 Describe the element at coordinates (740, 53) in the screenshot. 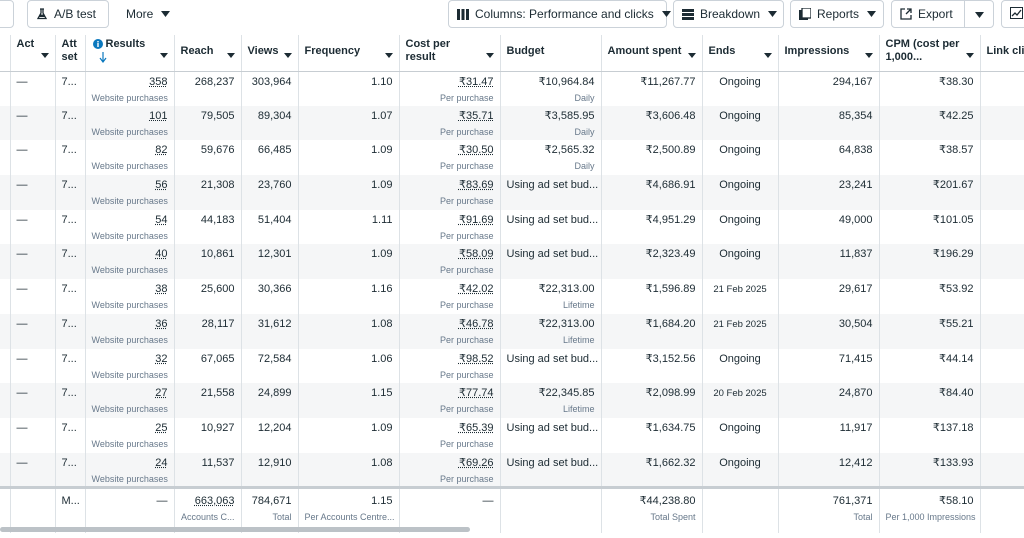

I see `col-header-ends: Ends` at that location.